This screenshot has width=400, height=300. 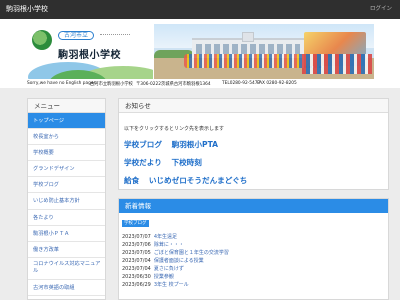 What do you see at coordinates (135, 223) in the screenshot?
I see `category-badge: 学校ブログ` at bounding box center [135, 223].